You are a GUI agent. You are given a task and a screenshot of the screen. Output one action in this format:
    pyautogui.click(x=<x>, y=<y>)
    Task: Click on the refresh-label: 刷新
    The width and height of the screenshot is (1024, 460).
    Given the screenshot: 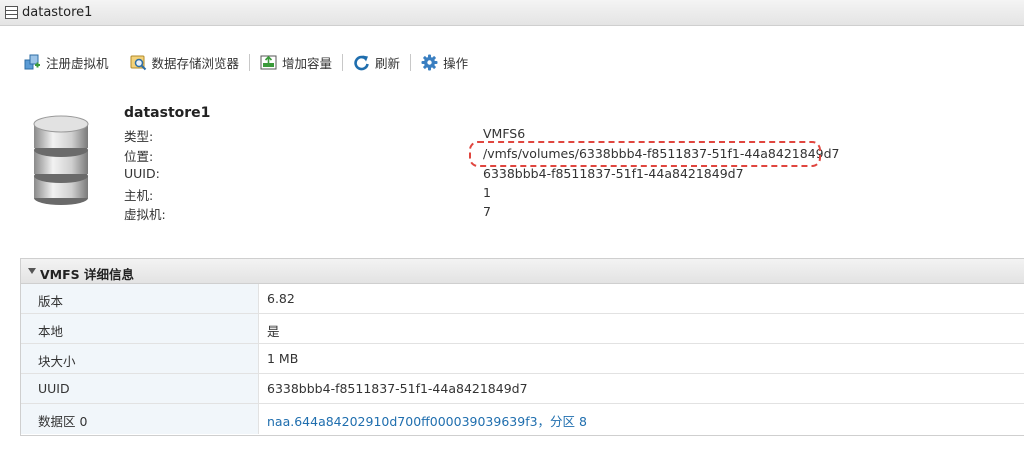 What is the action you would take?
    pyautogui.click(x=388, y=63)
    